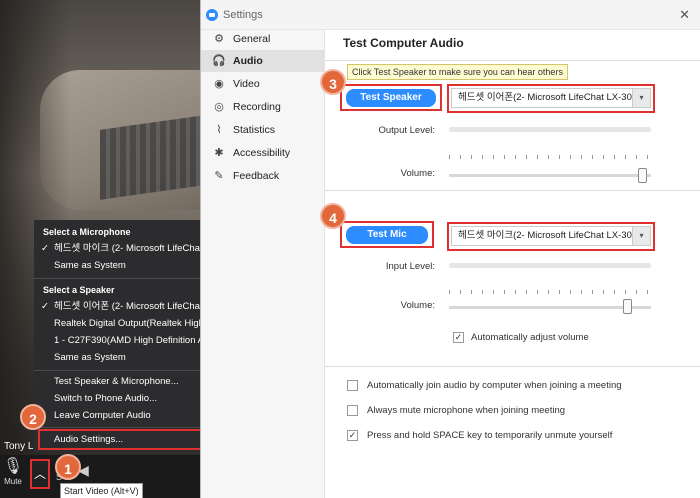 This screenshot has height=498, width=700. What do you see at coordinates (13, 481) in the screenshot?
I see `mute-label: Mute` at bounding box center [13, 481].